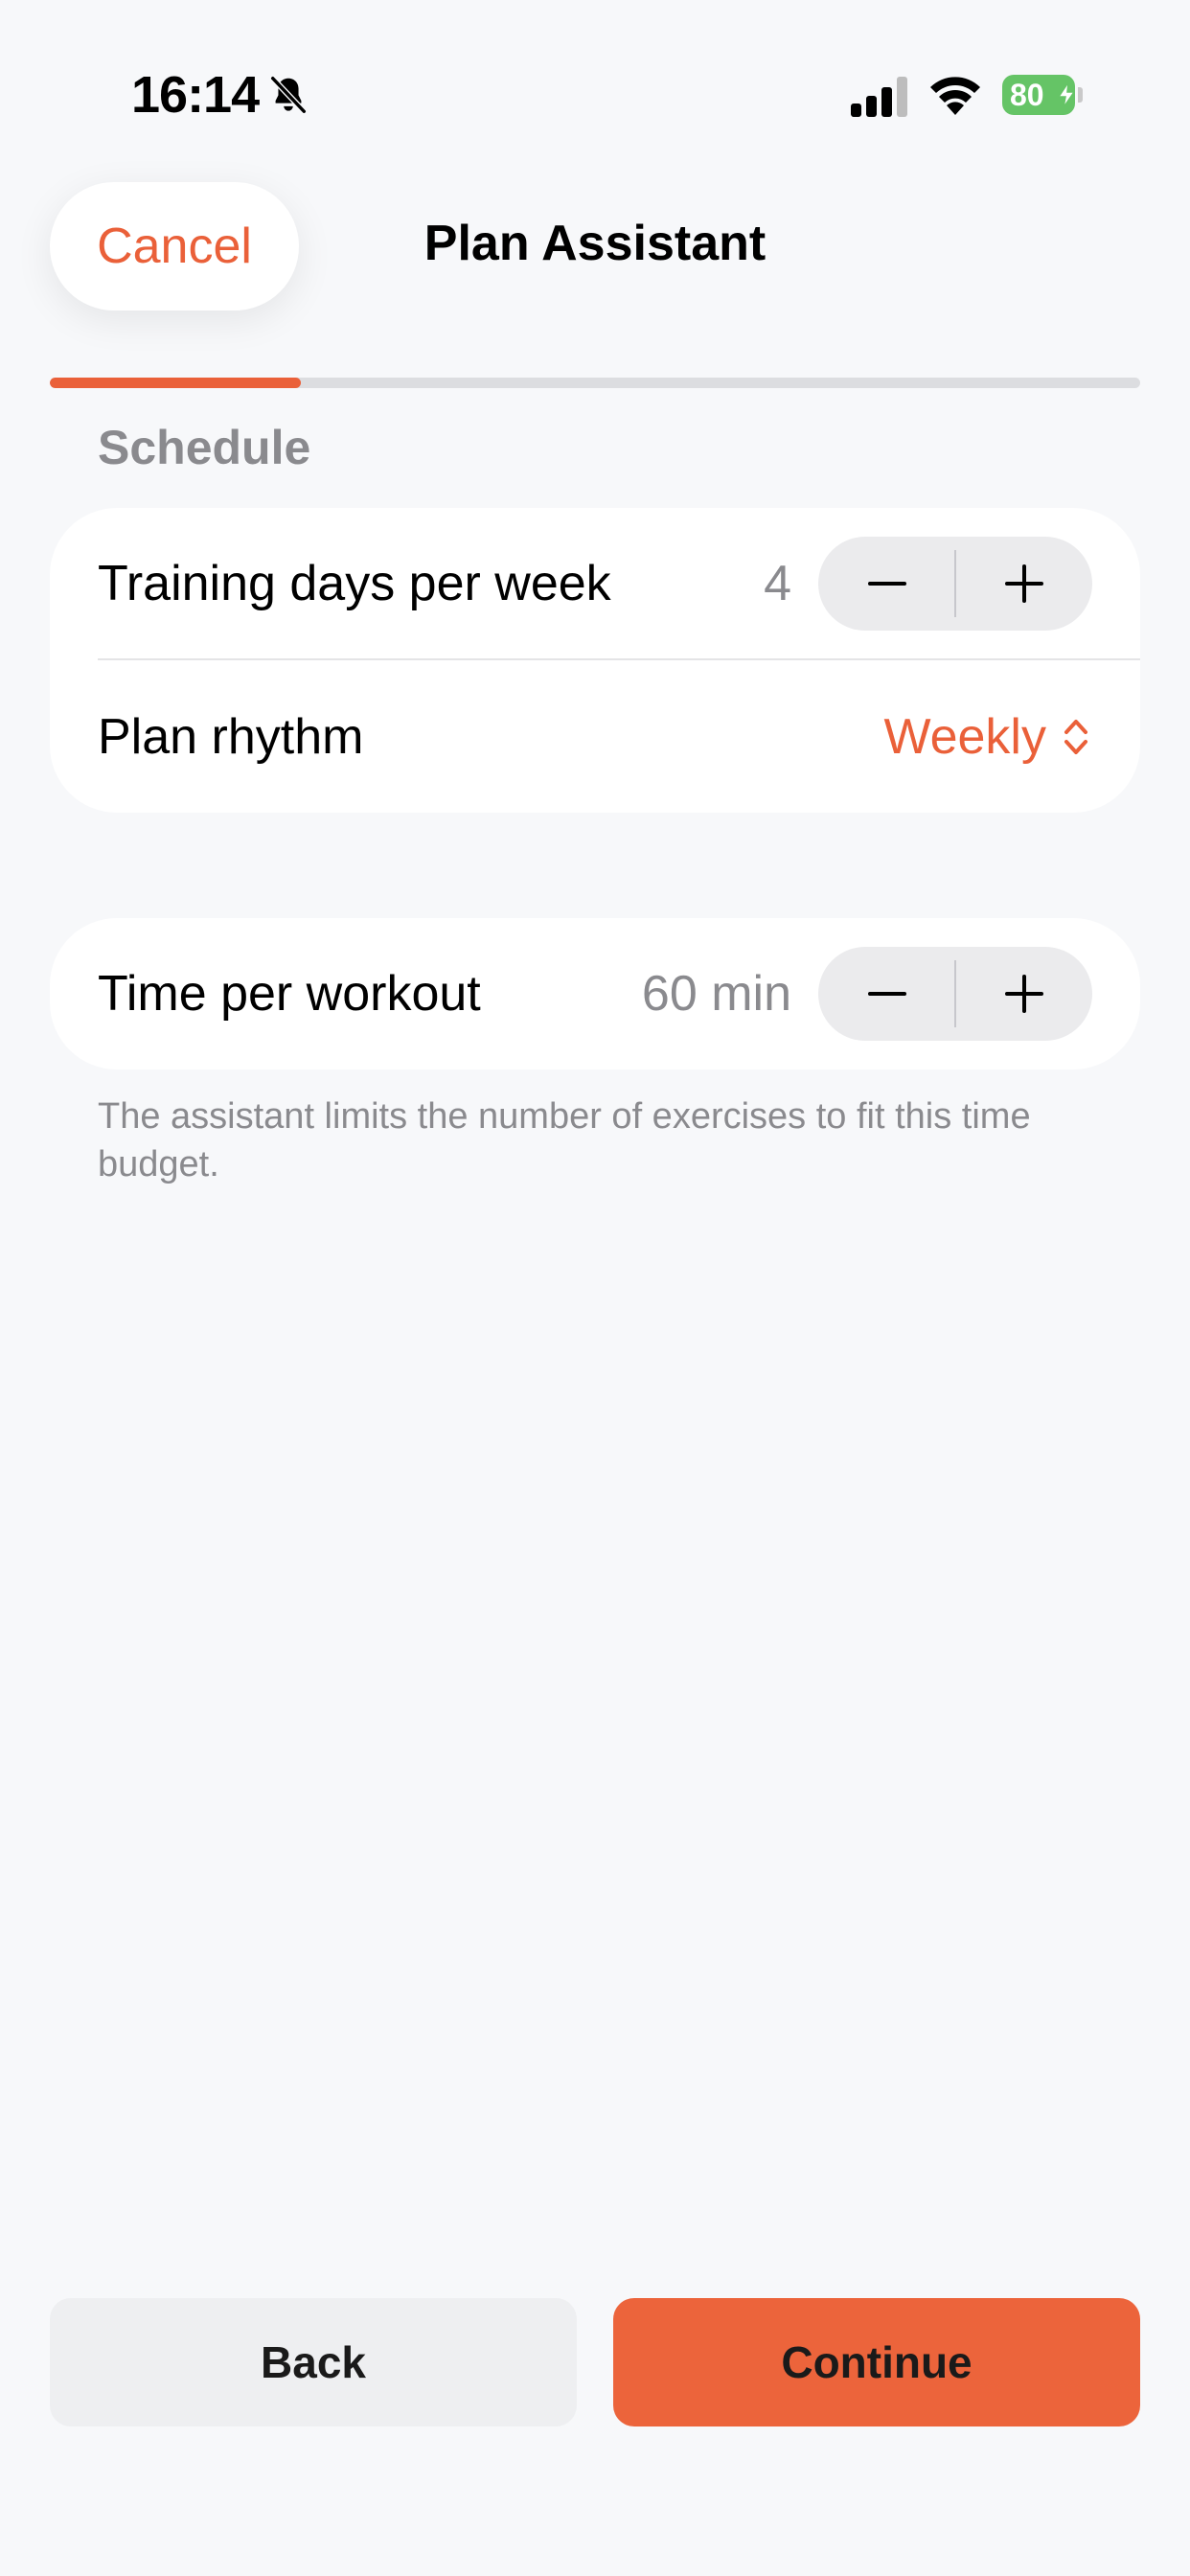 The width and height of the screenshot is (1190, 2576). What do you see at coordinates (595, 96) in the screenshot?
I see `status-bar: 16:14 80` at bounding box center [595, 96].